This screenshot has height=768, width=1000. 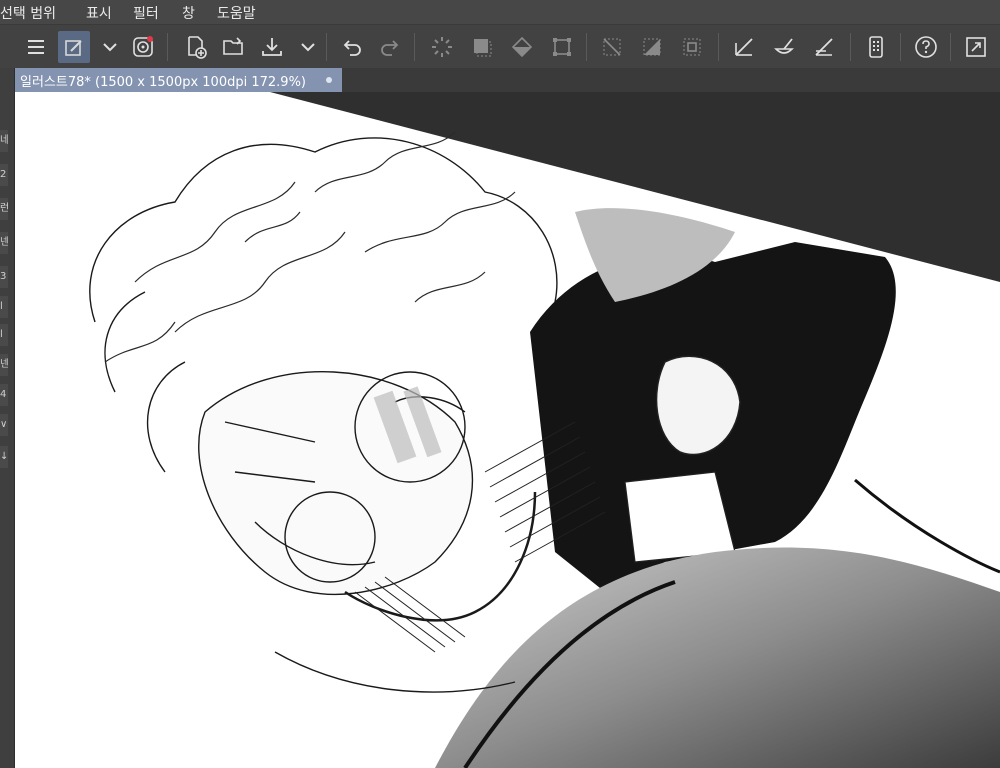 I want to click on invert-selection-button, so click(x=652, y=47).